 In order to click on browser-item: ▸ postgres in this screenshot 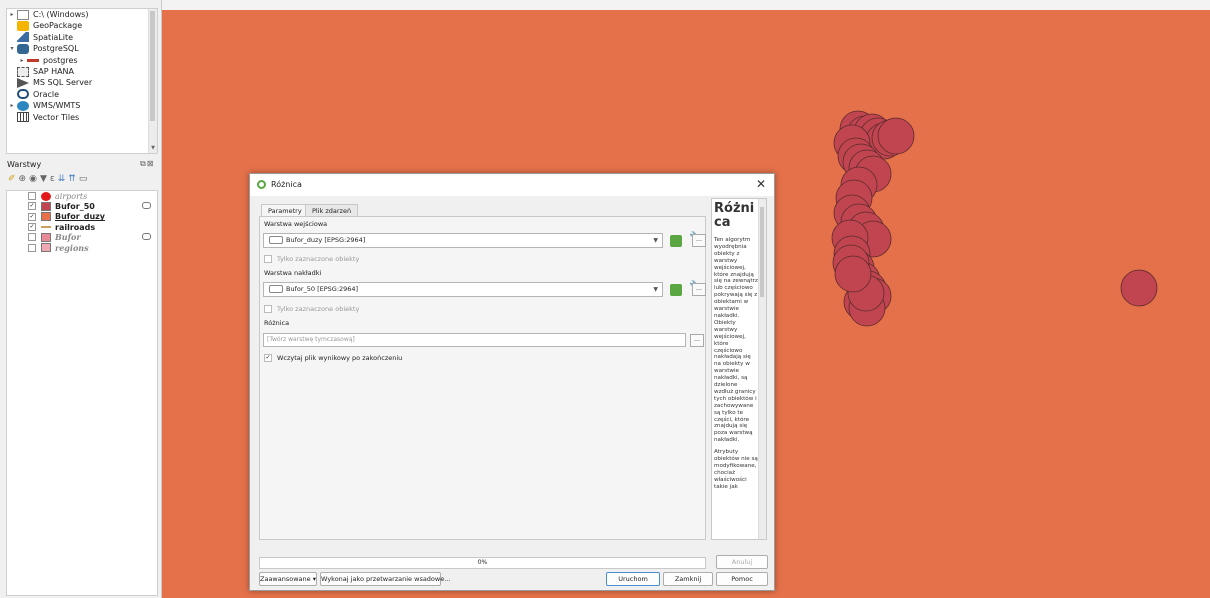, I will do `click(82, 60)`.